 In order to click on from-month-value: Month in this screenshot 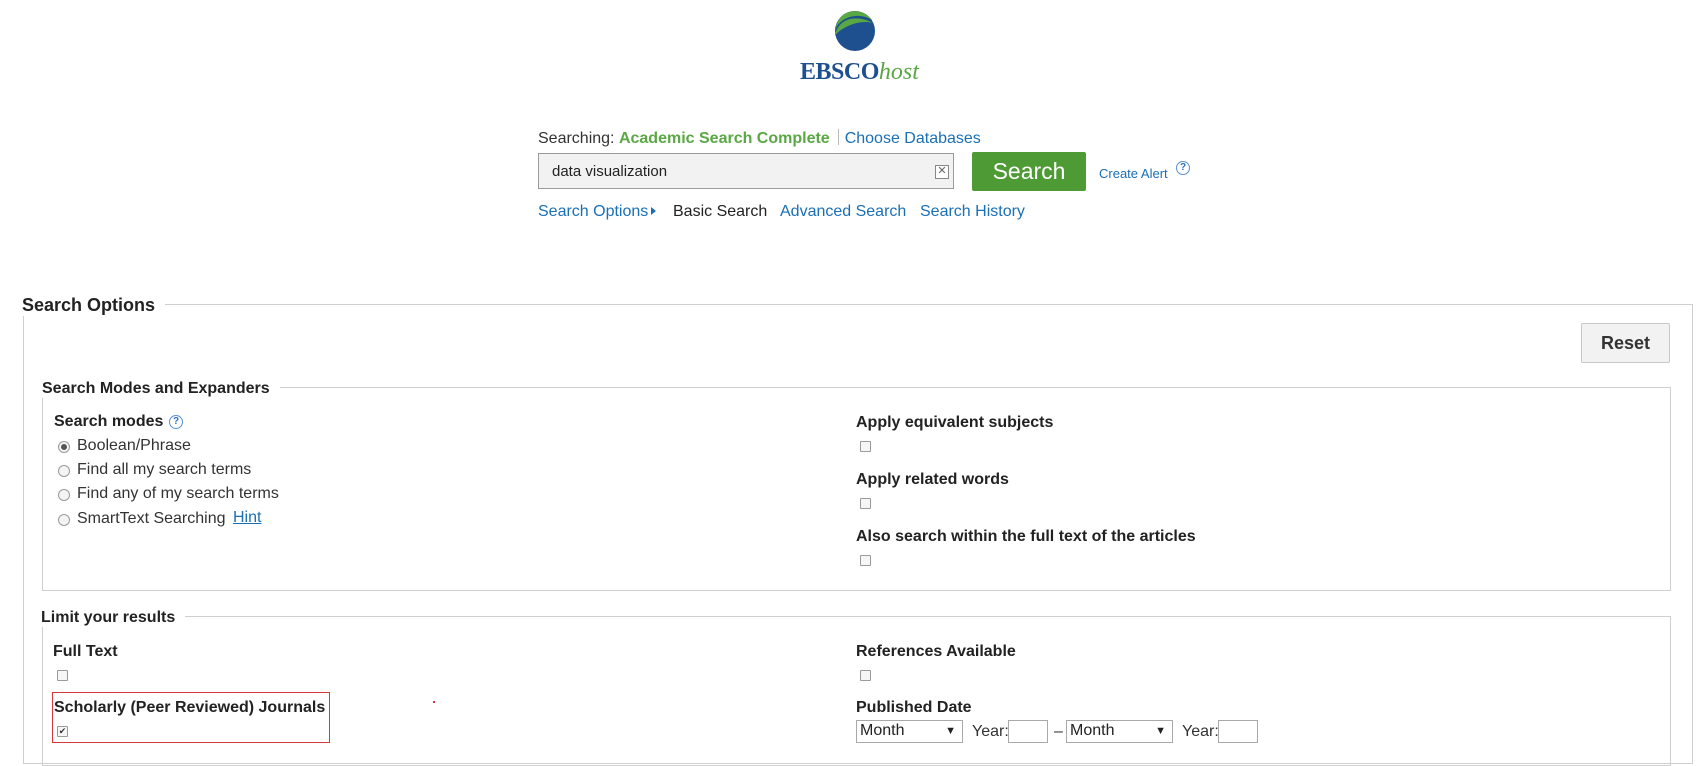, I will do `click(882, 730)`.